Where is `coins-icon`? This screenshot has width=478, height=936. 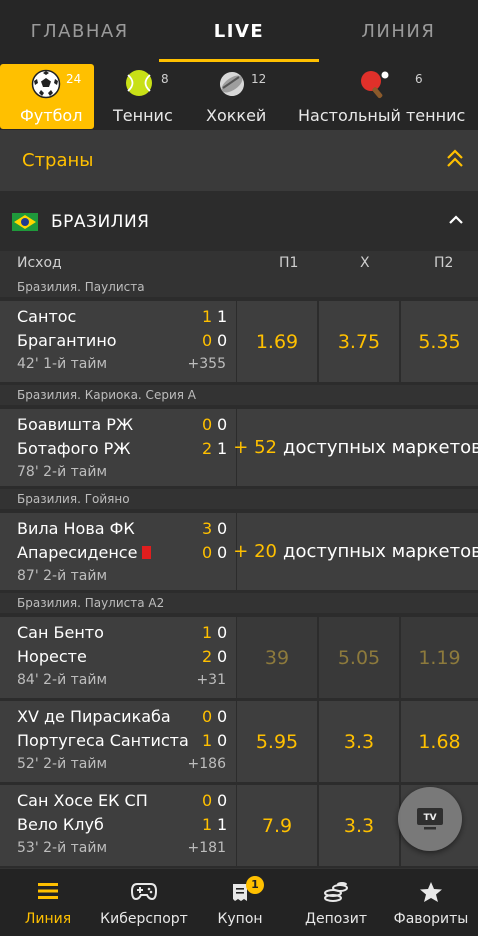
coins-icon is located at coordinates (336, 892).